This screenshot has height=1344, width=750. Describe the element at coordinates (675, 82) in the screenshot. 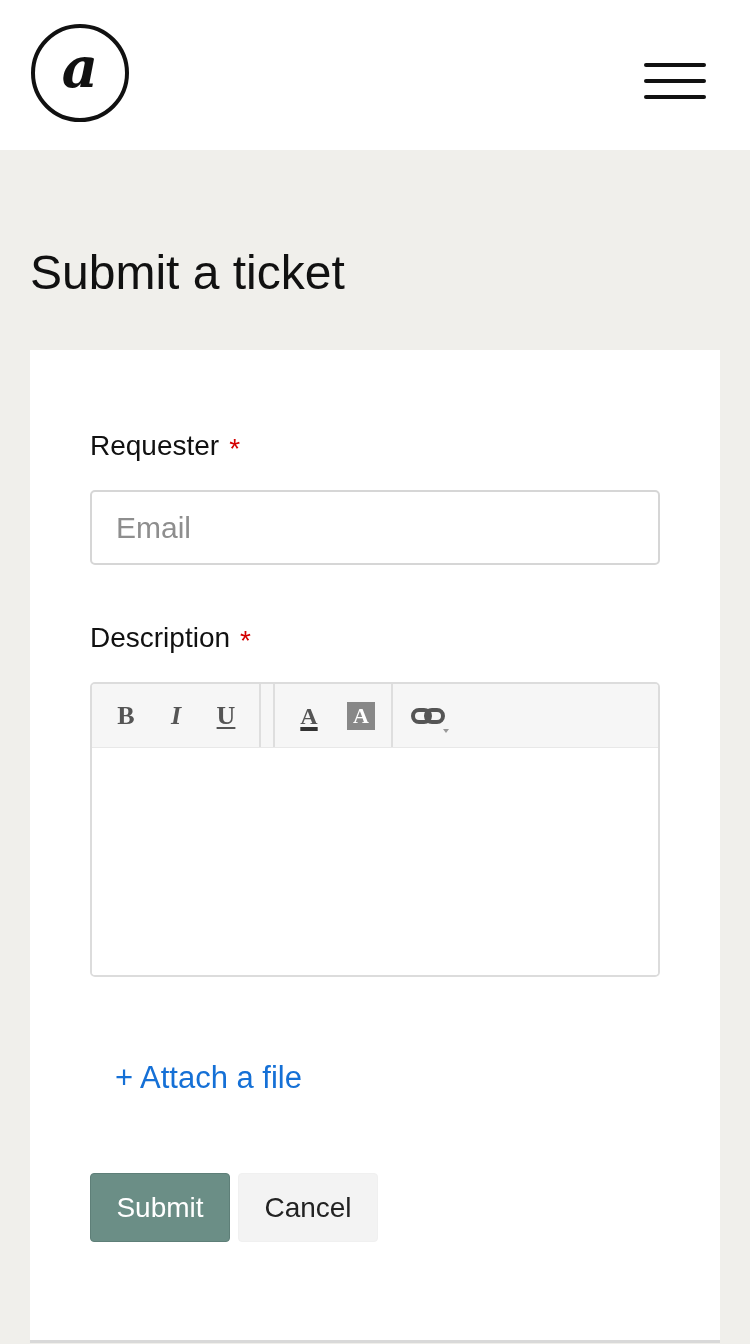

I see `menu-icon` at that location.